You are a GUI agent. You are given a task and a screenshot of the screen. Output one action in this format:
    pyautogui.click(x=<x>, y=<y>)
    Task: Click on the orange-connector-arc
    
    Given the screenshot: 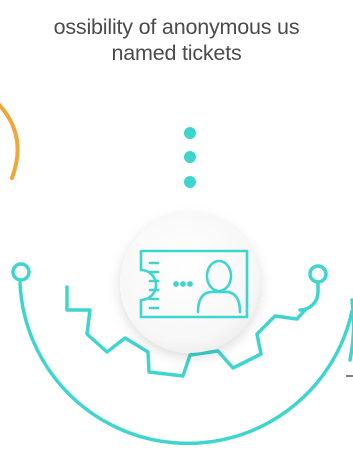 What is the action you would take?
    pyautogui.click(x=10, y=141)
    